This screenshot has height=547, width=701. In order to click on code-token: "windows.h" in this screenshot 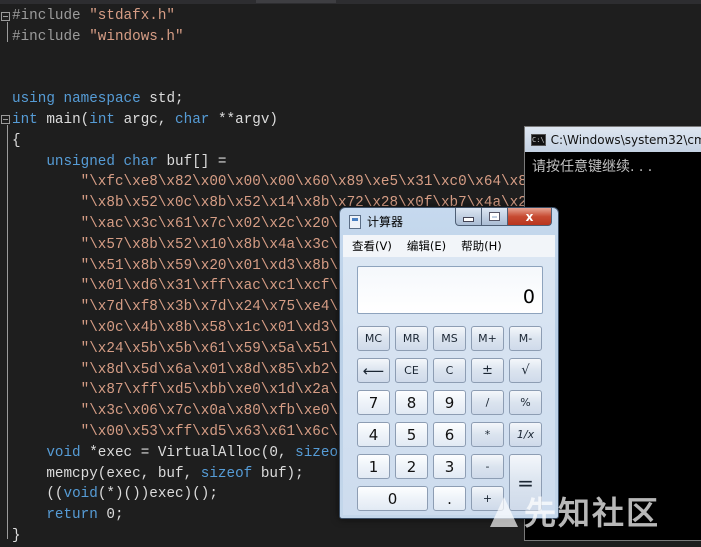, I will do `click(136, 36)`.